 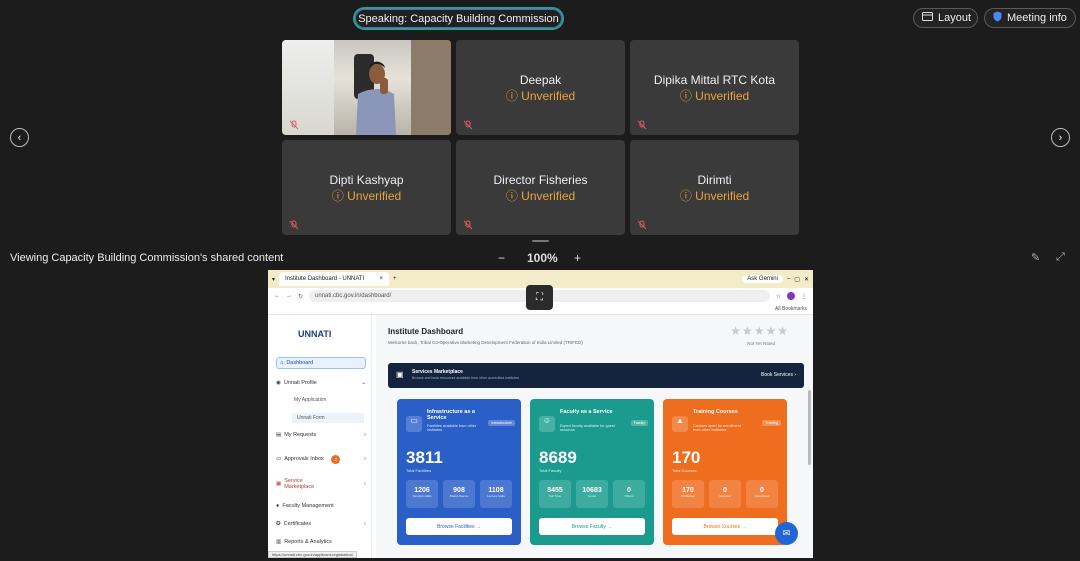 What do you see at coordinates (336, 459) in the screenshot?
I see `approvals-badge: 2` at bounding box center [336, 459].